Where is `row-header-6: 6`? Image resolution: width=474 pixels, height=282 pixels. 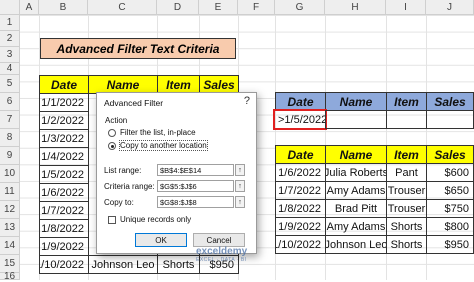
row-header-6: 6 is located at coordinates (10, 102).